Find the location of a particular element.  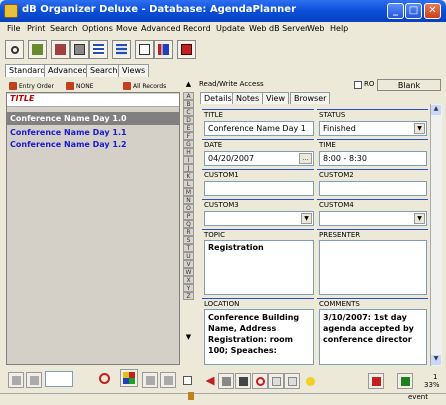

alpha-y: Y is located at coordinates (188, 288).